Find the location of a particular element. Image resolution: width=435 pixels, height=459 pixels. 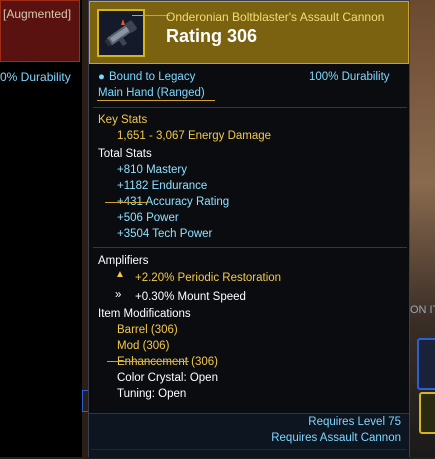

mount-speed-icon: » is located at coordinates (118, 295).